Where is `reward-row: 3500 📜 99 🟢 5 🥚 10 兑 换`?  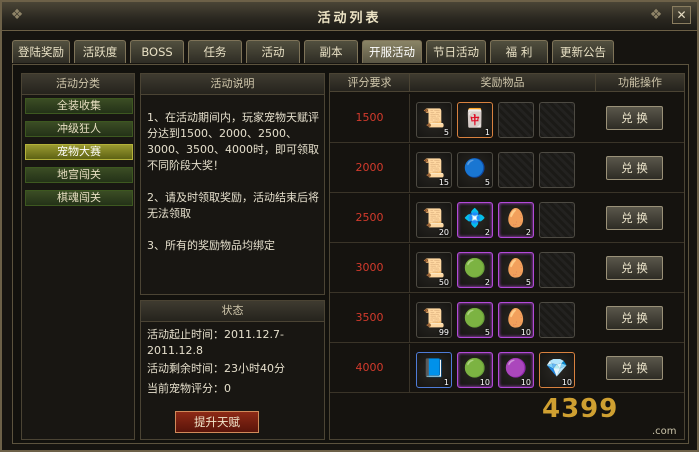 reward-row: 3500 📜 99 🟢 5 🥚 10 兑 换 is located at coordinates (507, 318).